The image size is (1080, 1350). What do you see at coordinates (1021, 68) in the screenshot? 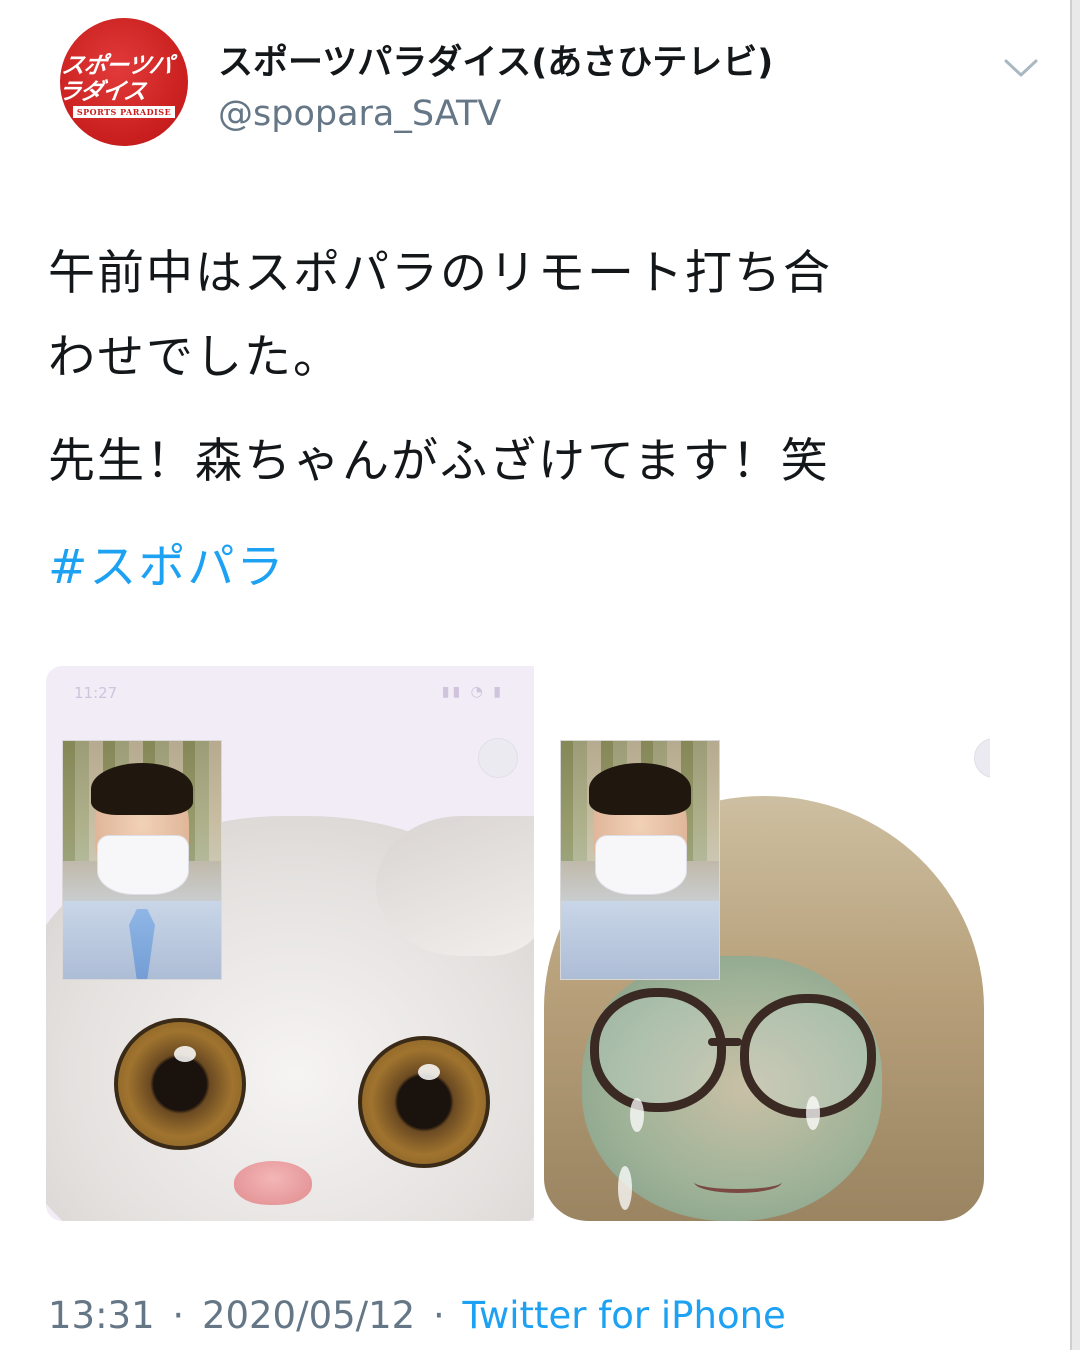
I see `chevron-down-icon` at bounding box center [1021, 68].